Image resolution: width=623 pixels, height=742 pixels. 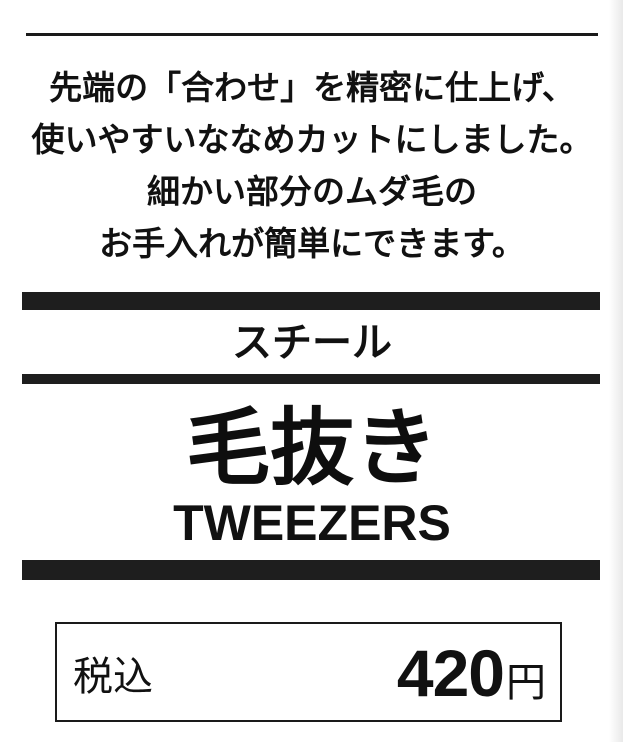 I want to click on top-divider, so click(x=312, y=34).